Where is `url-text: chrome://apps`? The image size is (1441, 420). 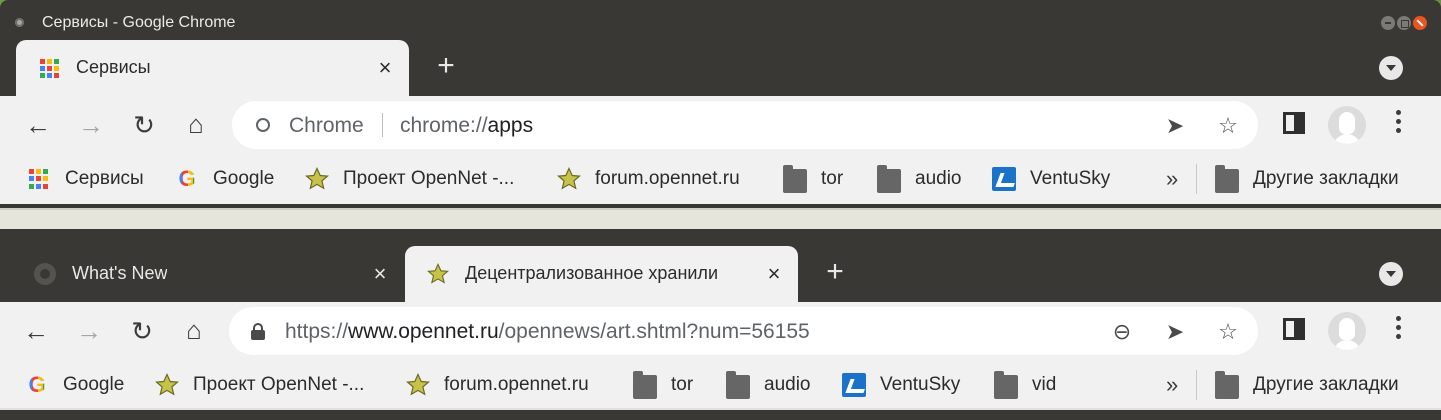 url-text: chrome://apps is located at coordinates (466, 126).